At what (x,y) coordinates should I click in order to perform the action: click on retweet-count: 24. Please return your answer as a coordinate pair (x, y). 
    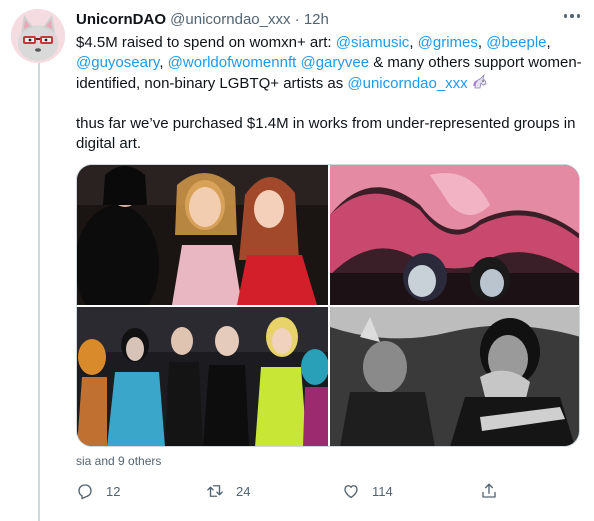
    Looking at the image, I should click on (243, 491).